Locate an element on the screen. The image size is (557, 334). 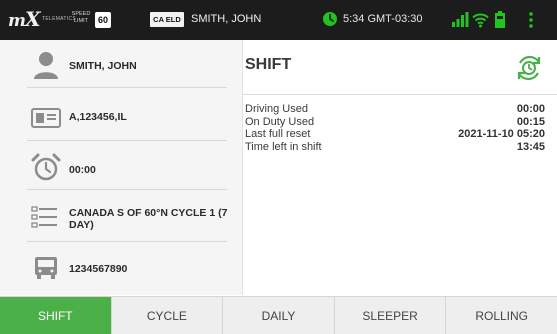
tab-daily: DAILY is located at coordinates (278, 315).